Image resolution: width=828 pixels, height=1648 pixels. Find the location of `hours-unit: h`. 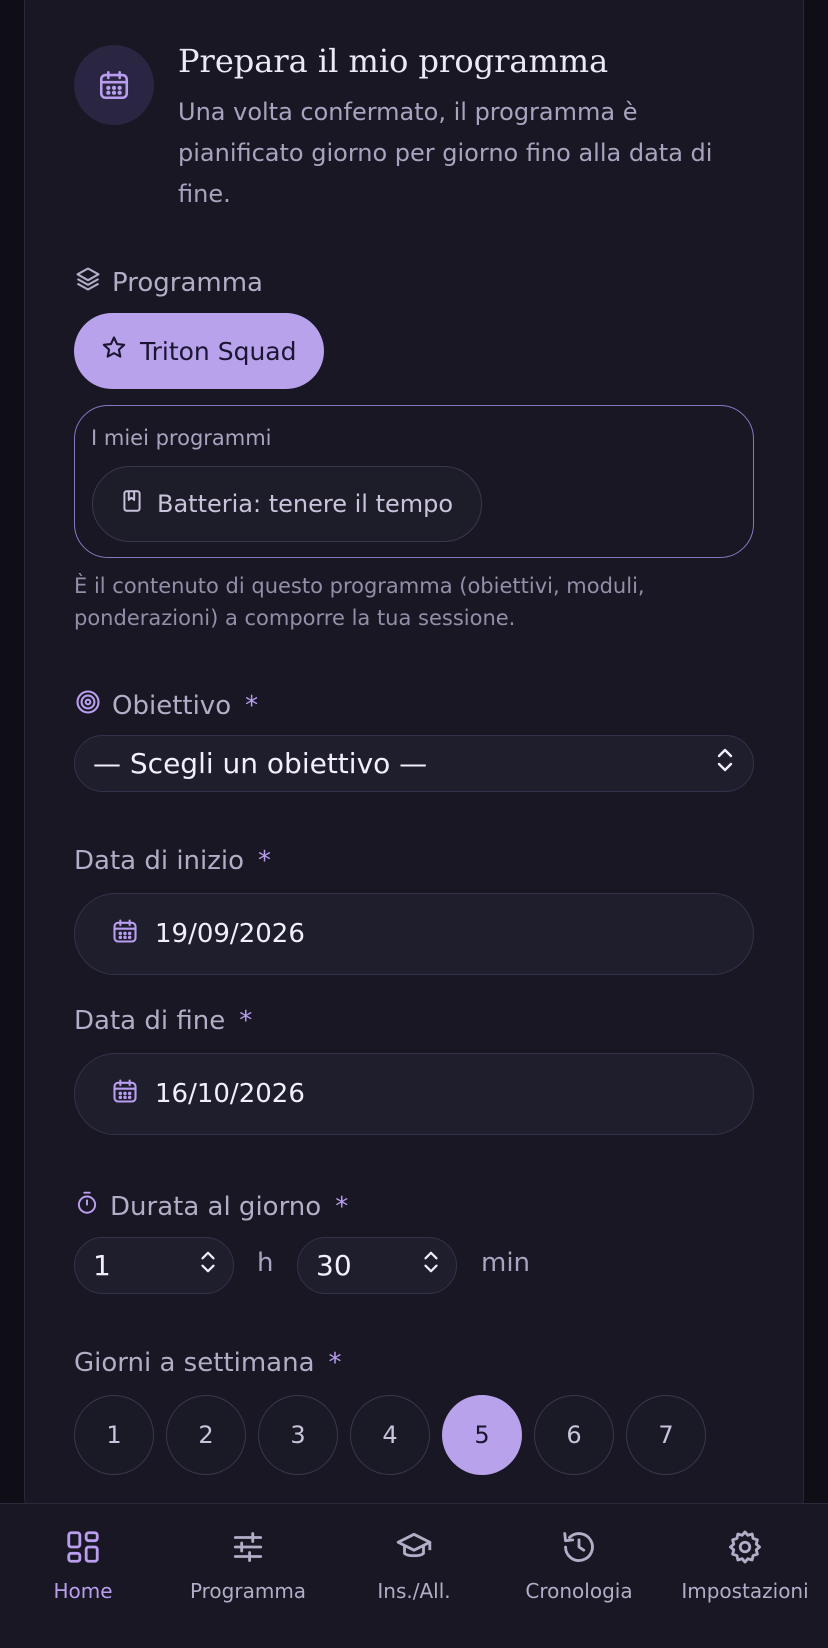

hours-unit: h is located at coordinates (265, 1263).